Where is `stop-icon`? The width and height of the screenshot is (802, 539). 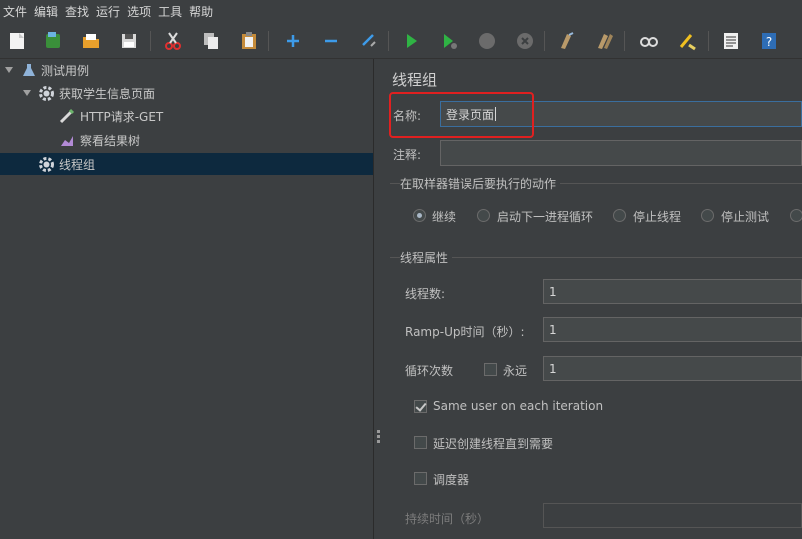
stop-icon is located at coordinates (487, 41).